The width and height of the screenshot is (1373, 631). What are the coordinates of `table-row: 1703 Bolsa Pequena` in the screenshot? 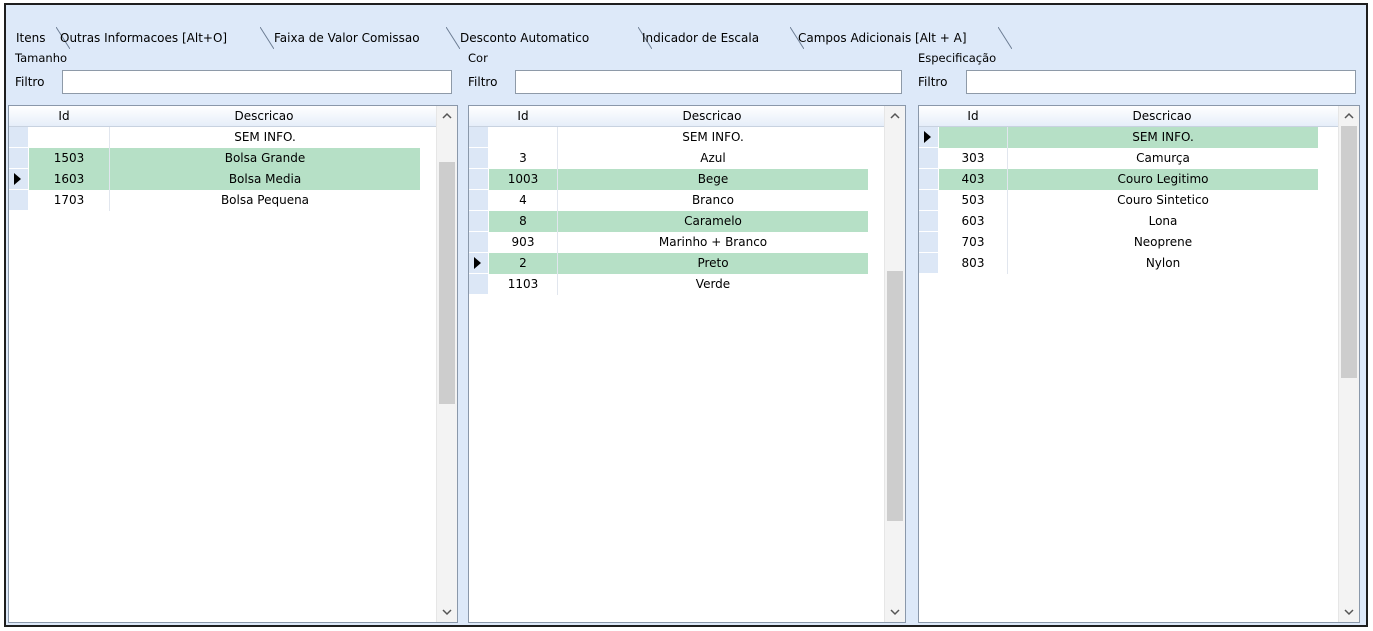 It's located at (214, 200).